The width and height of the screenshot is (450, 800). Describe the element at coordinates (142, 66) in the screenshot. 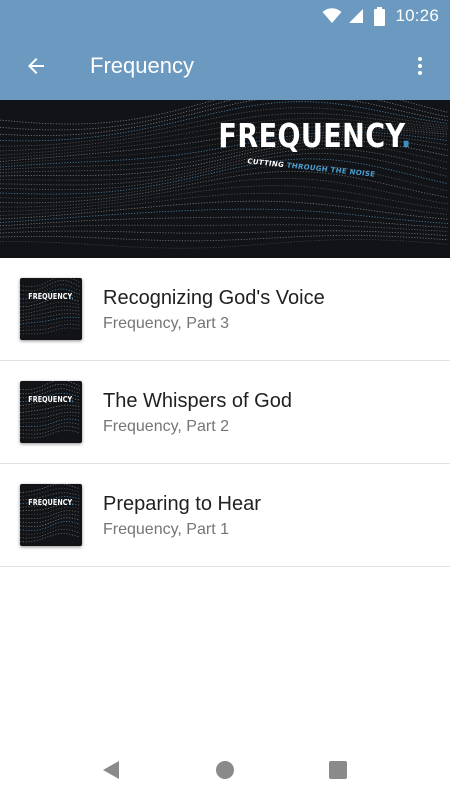

I see `page-title: Frequency` at that location.